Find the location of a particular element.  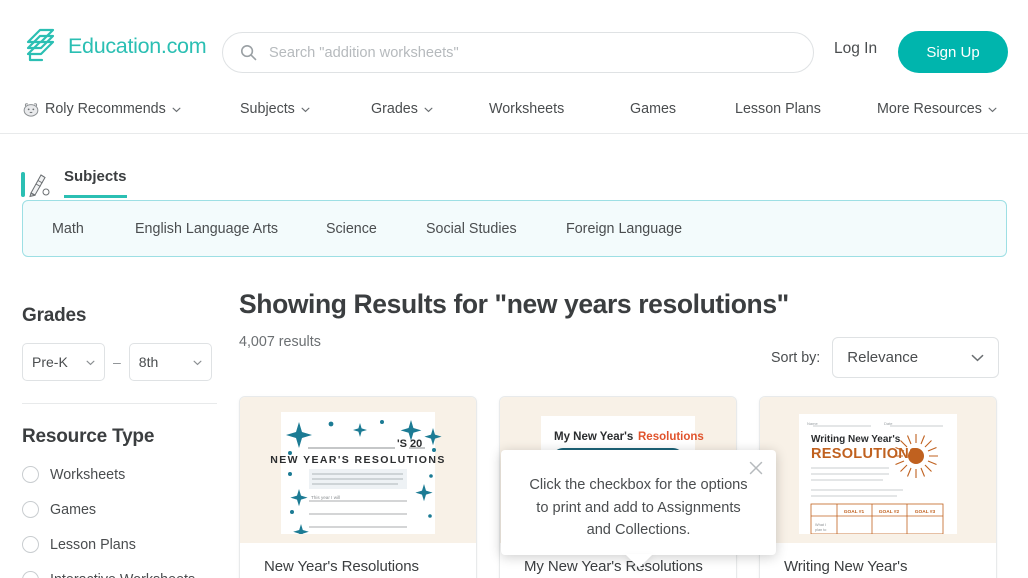

grade-from-value: Pre-K is located at coordinates (50, 362).